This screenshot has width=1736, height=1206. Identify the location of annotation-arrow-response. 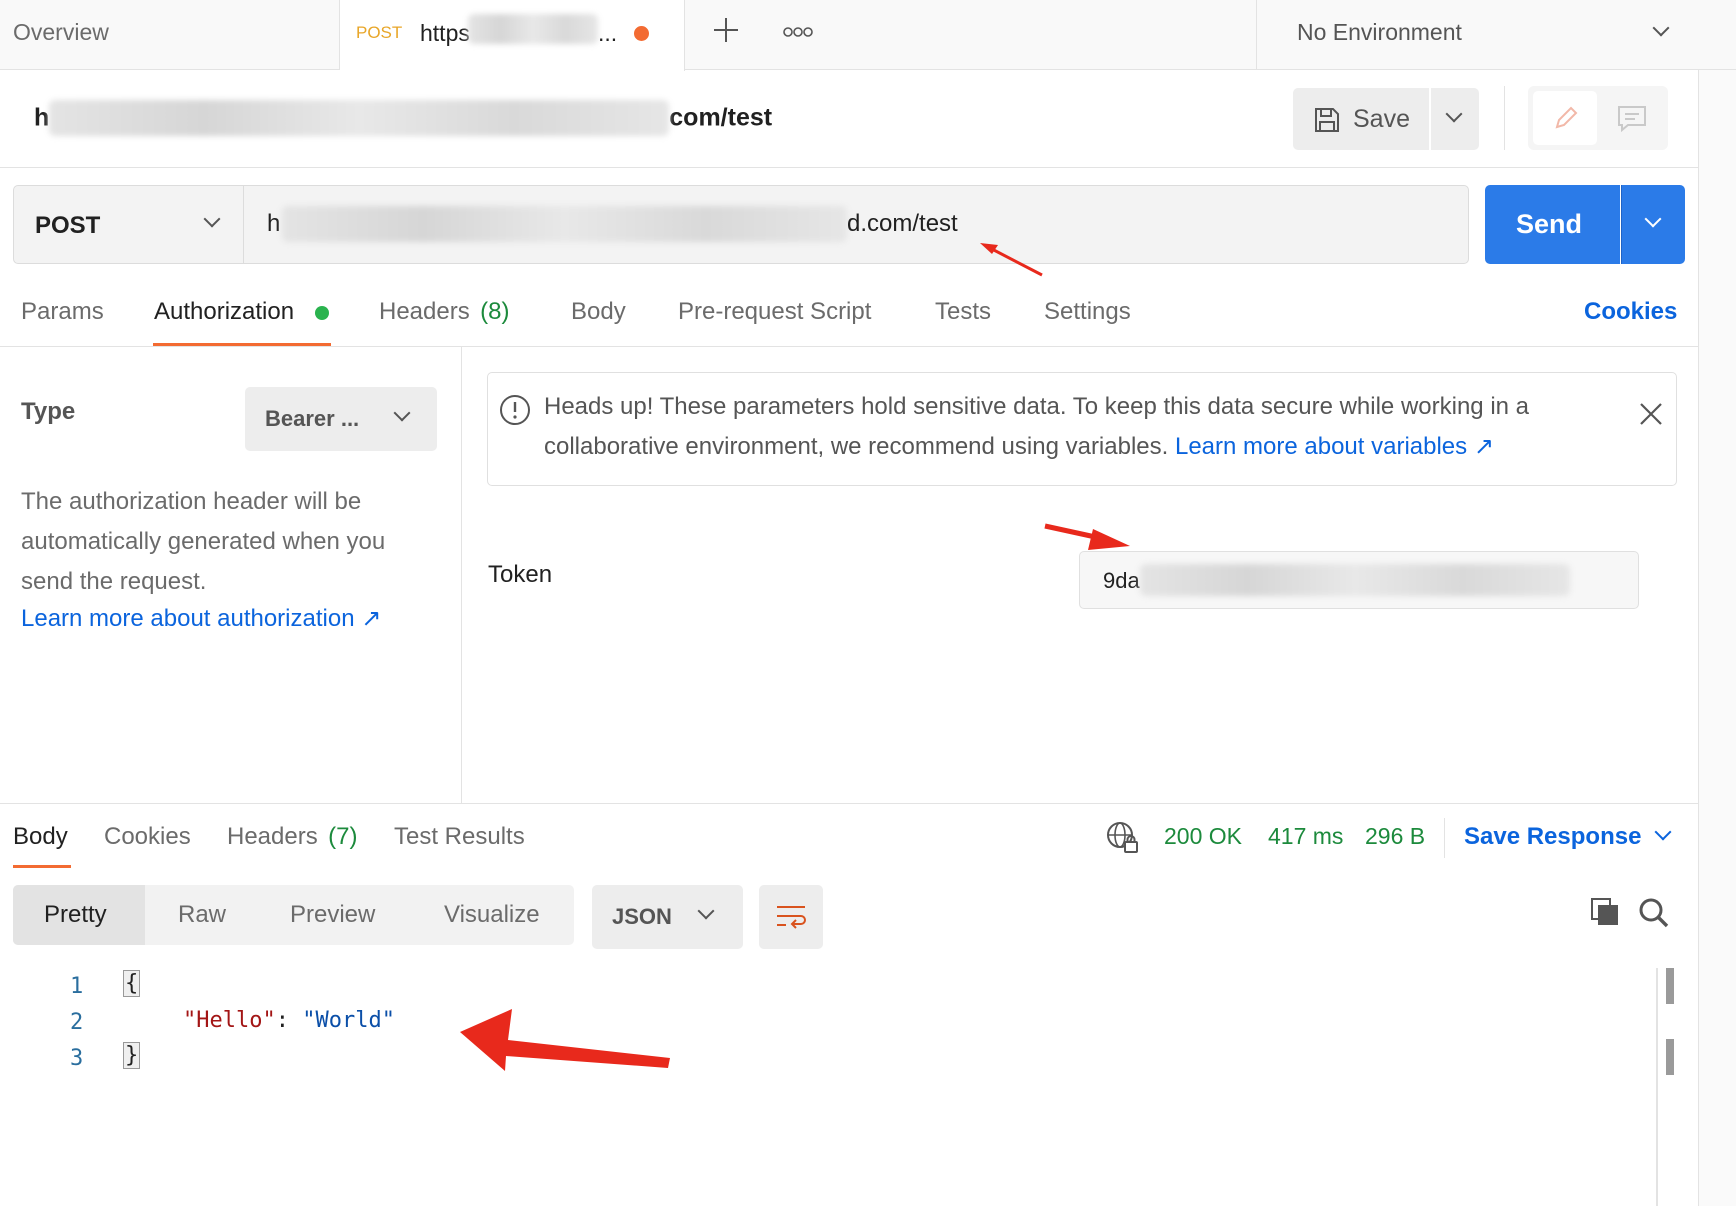
(565, 1040).